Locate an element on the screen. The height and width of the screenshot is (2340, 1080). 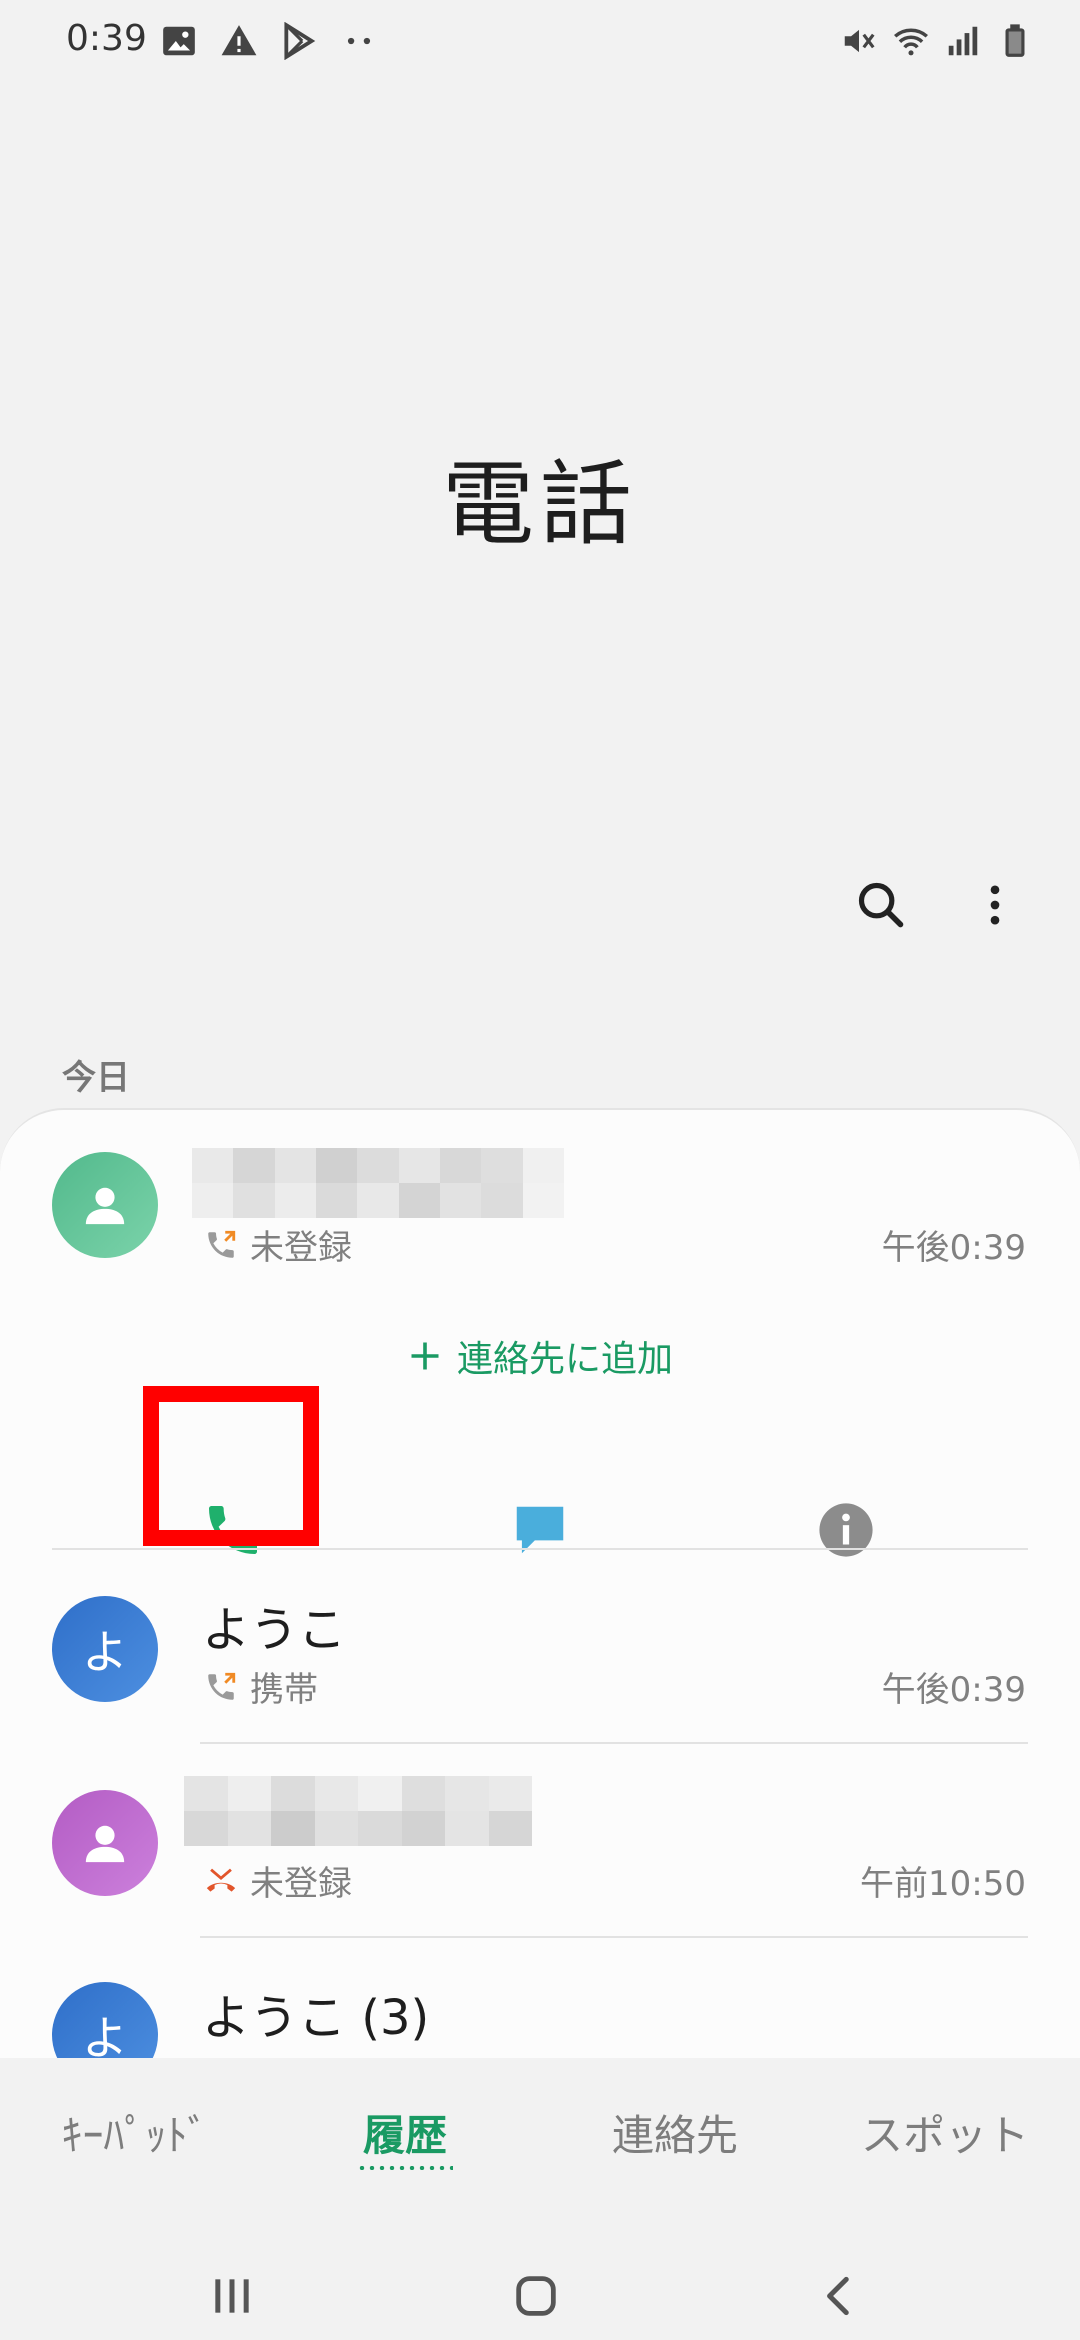
wifi-icon is located at coordinates (911, 42).